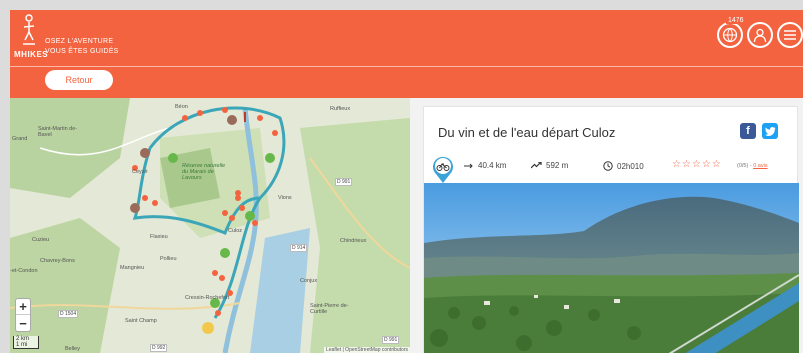 This screenshot has width=803, height=353. Describe the element at coordinates (159, 348) in the screenshot. I see `road-label: D 992` at that location.